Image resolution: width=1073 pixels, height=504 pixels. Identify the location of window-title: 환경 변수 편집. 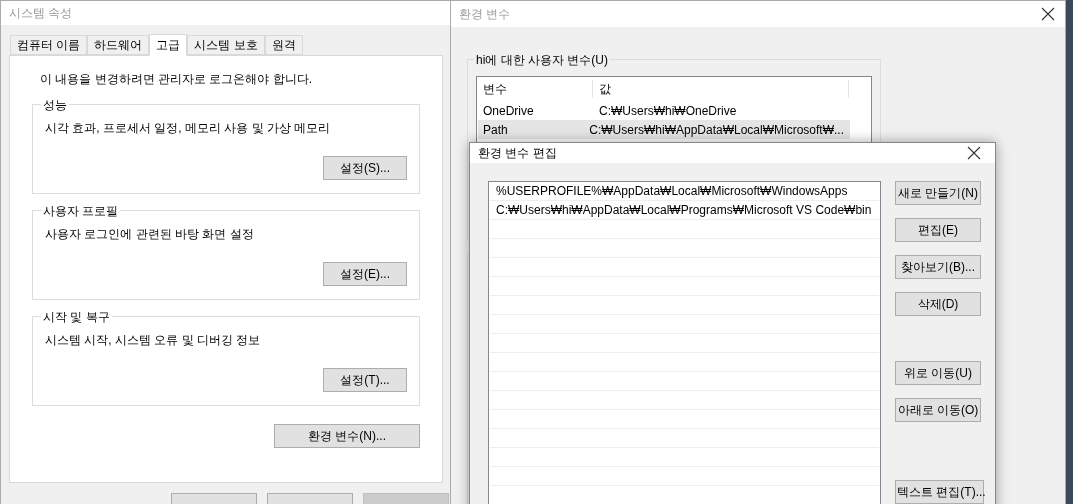
(517, 153).